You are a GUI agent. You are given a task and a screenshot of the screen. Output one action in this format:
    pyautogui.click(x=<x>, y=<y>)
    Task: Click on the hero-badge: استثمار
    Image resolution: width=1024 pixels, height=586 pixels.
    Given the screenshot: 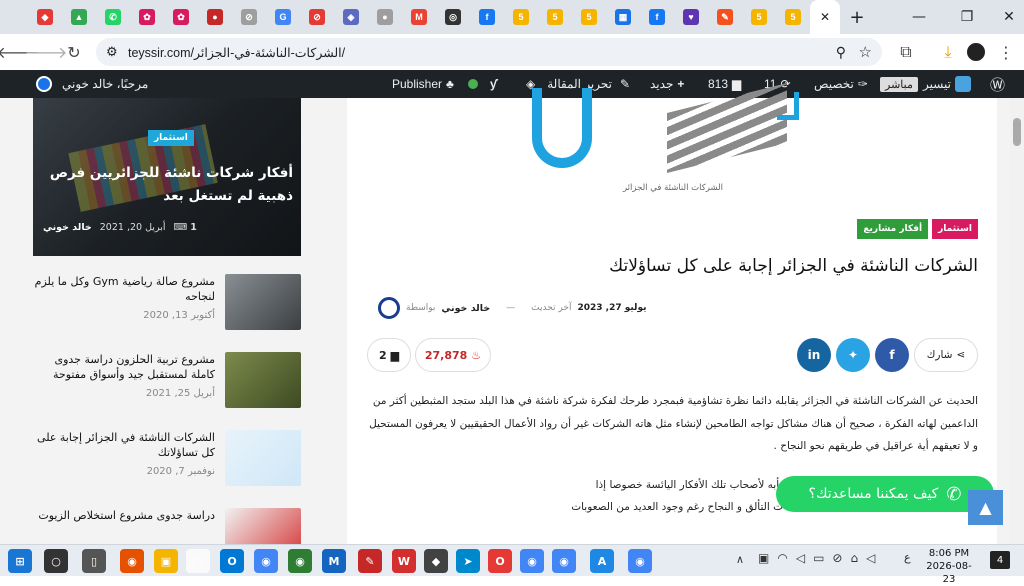 What is the action you would take?
    pyautogui.click(x=171, y=137)
    